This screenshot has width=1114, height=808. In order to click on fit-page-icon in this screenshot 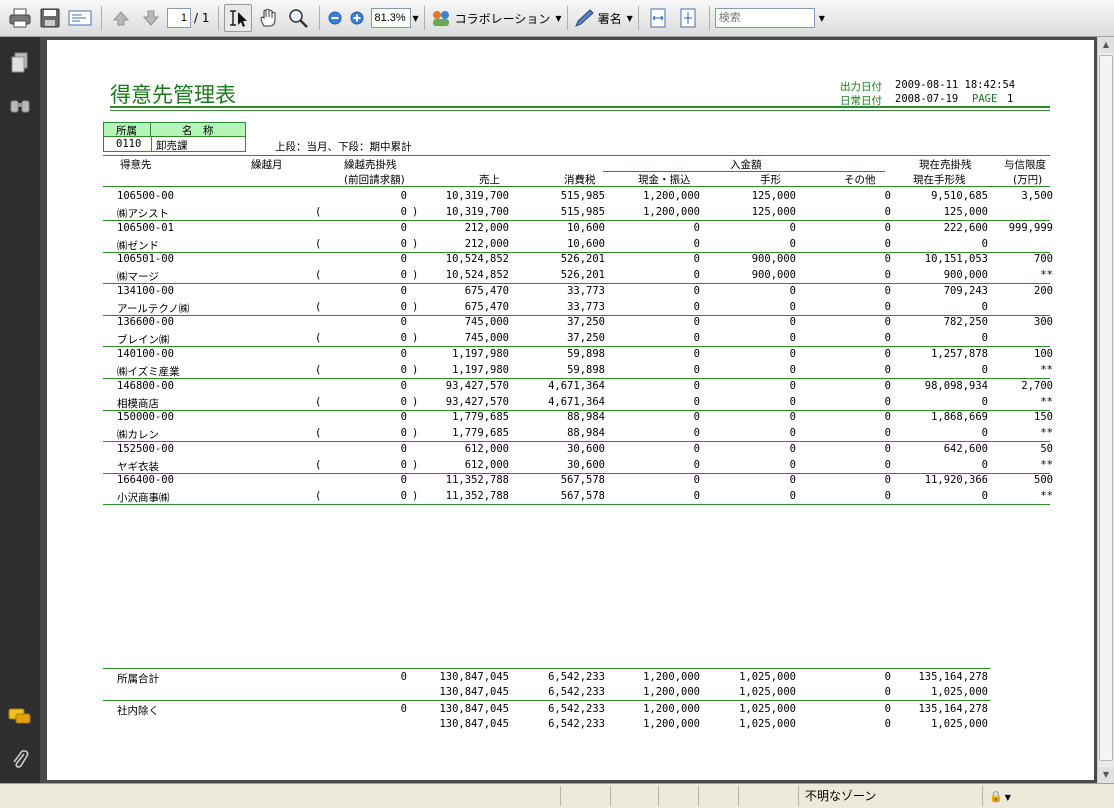, I will do `click(688, 18)`.